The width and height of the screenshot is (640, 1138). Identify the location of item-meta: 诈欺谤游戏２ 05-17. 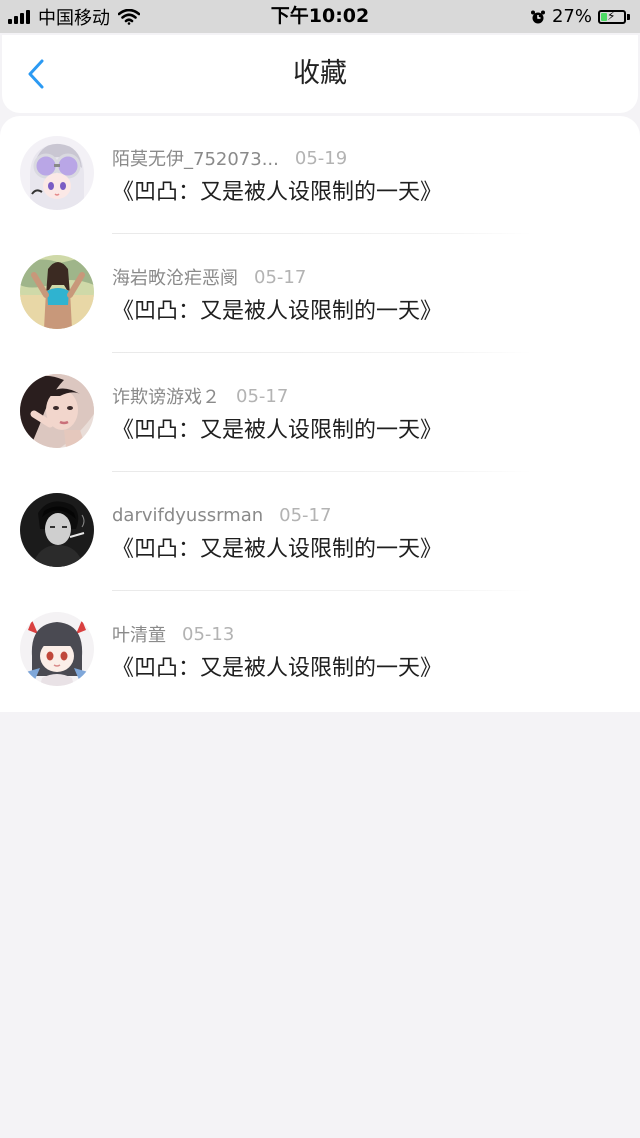
(200, 396).